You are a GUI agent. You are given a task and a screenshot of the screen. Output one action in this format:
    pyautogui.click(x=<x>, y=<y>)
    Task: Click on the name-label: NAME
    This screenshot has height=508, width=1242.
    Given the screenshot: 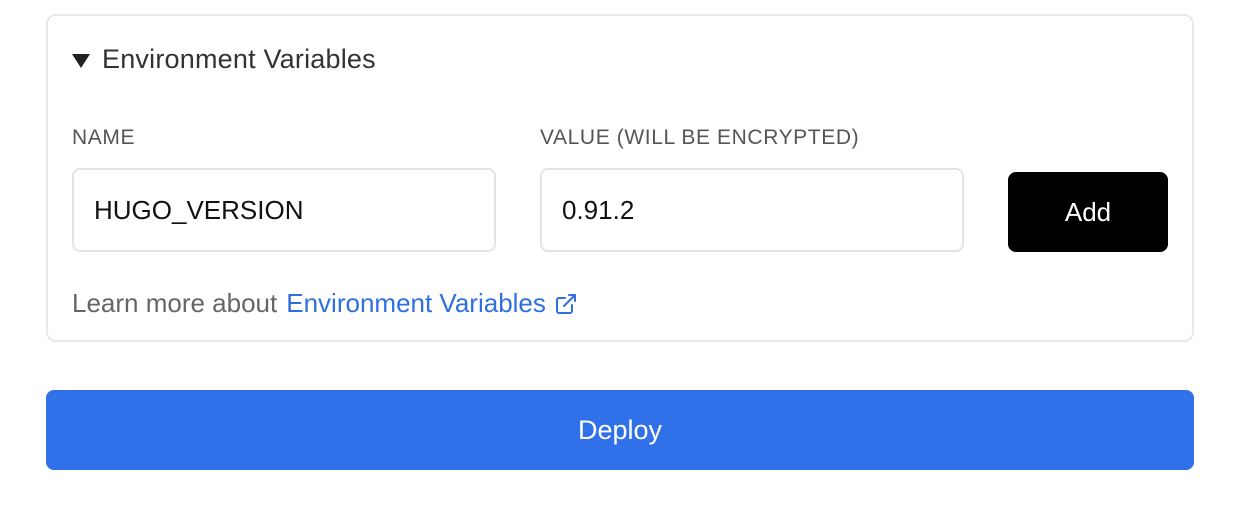 What is the action you would take?
    pyautogui.click(x=104, y=137)
    